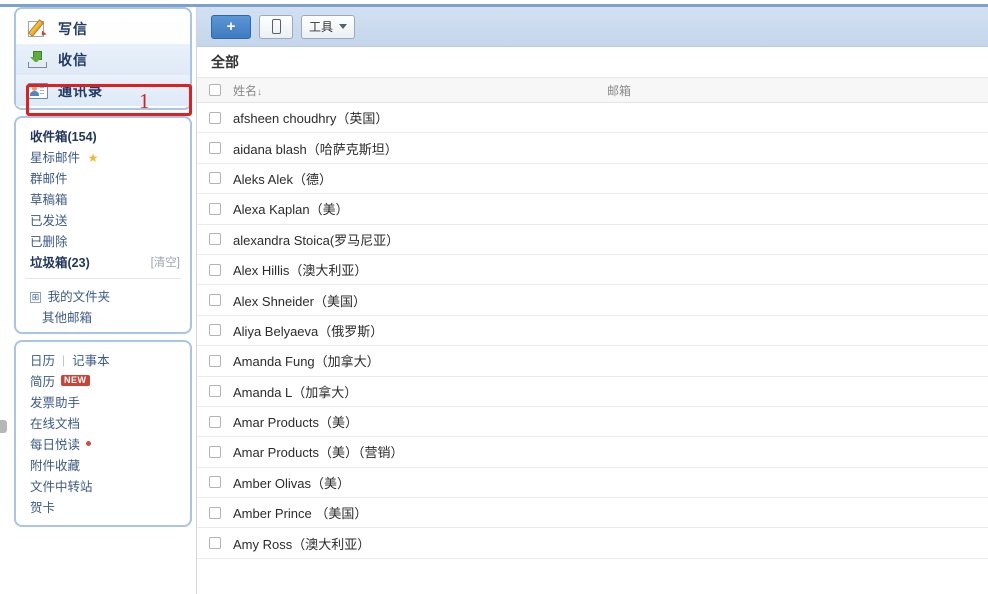 The height and width of the screenshot is (594, 988). I want to click on column-header-name-label: 姓名, so click(245, 90).